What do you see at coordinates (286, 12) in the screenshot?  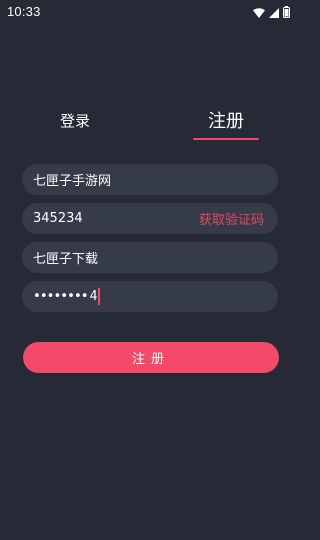 I see `battery-icon` at bounding box center [286, 12].